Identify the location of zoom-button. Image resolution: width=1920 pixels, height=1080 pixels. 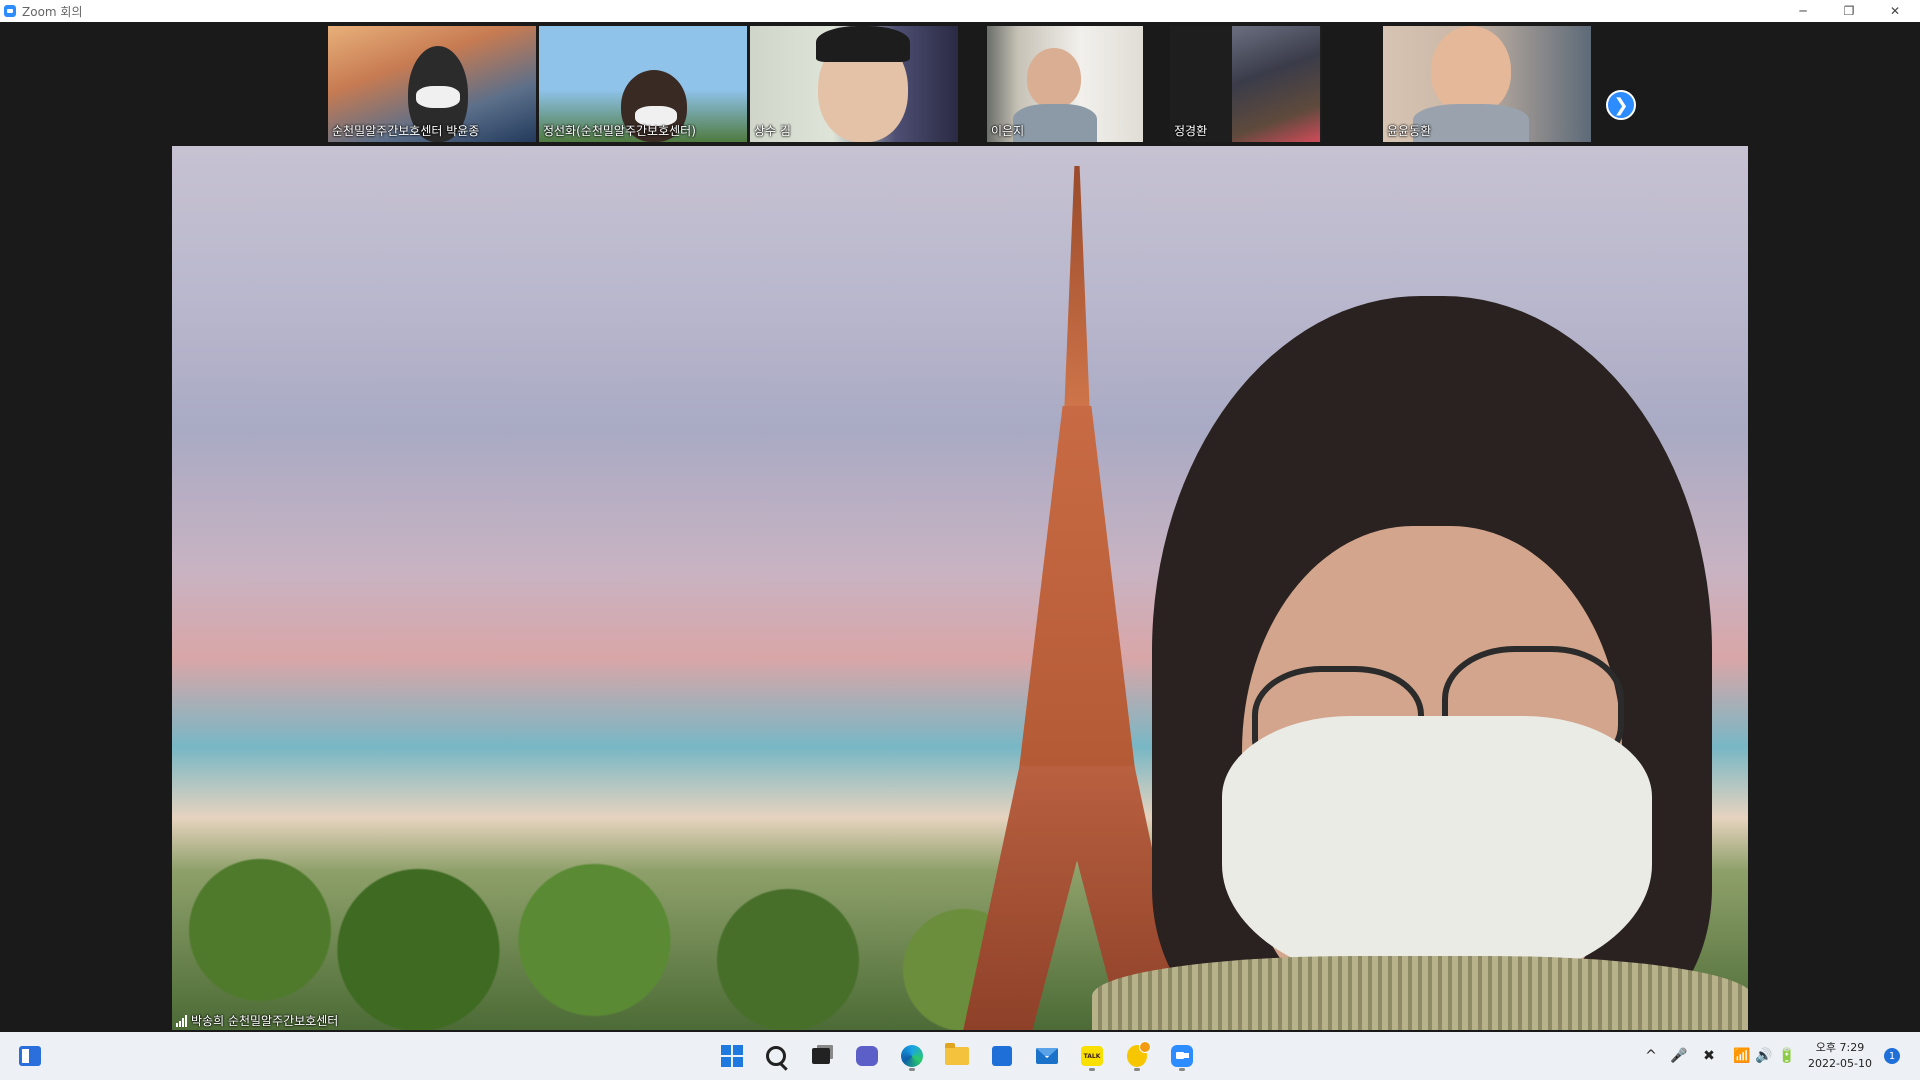
(1182, 1056).